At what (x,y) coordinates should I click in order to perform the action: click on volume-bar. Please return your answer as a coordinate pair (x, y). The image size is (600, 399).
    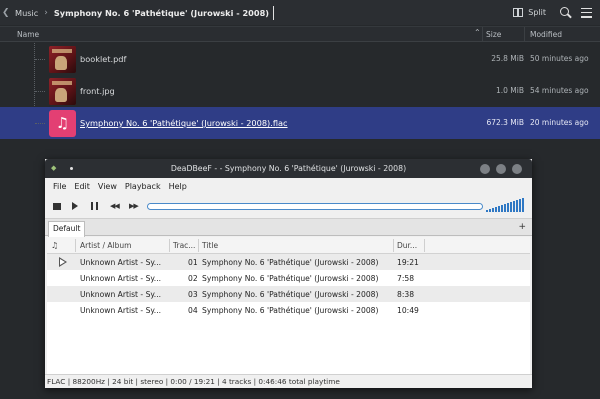
    Looking at the image, I should click on (506, 205).